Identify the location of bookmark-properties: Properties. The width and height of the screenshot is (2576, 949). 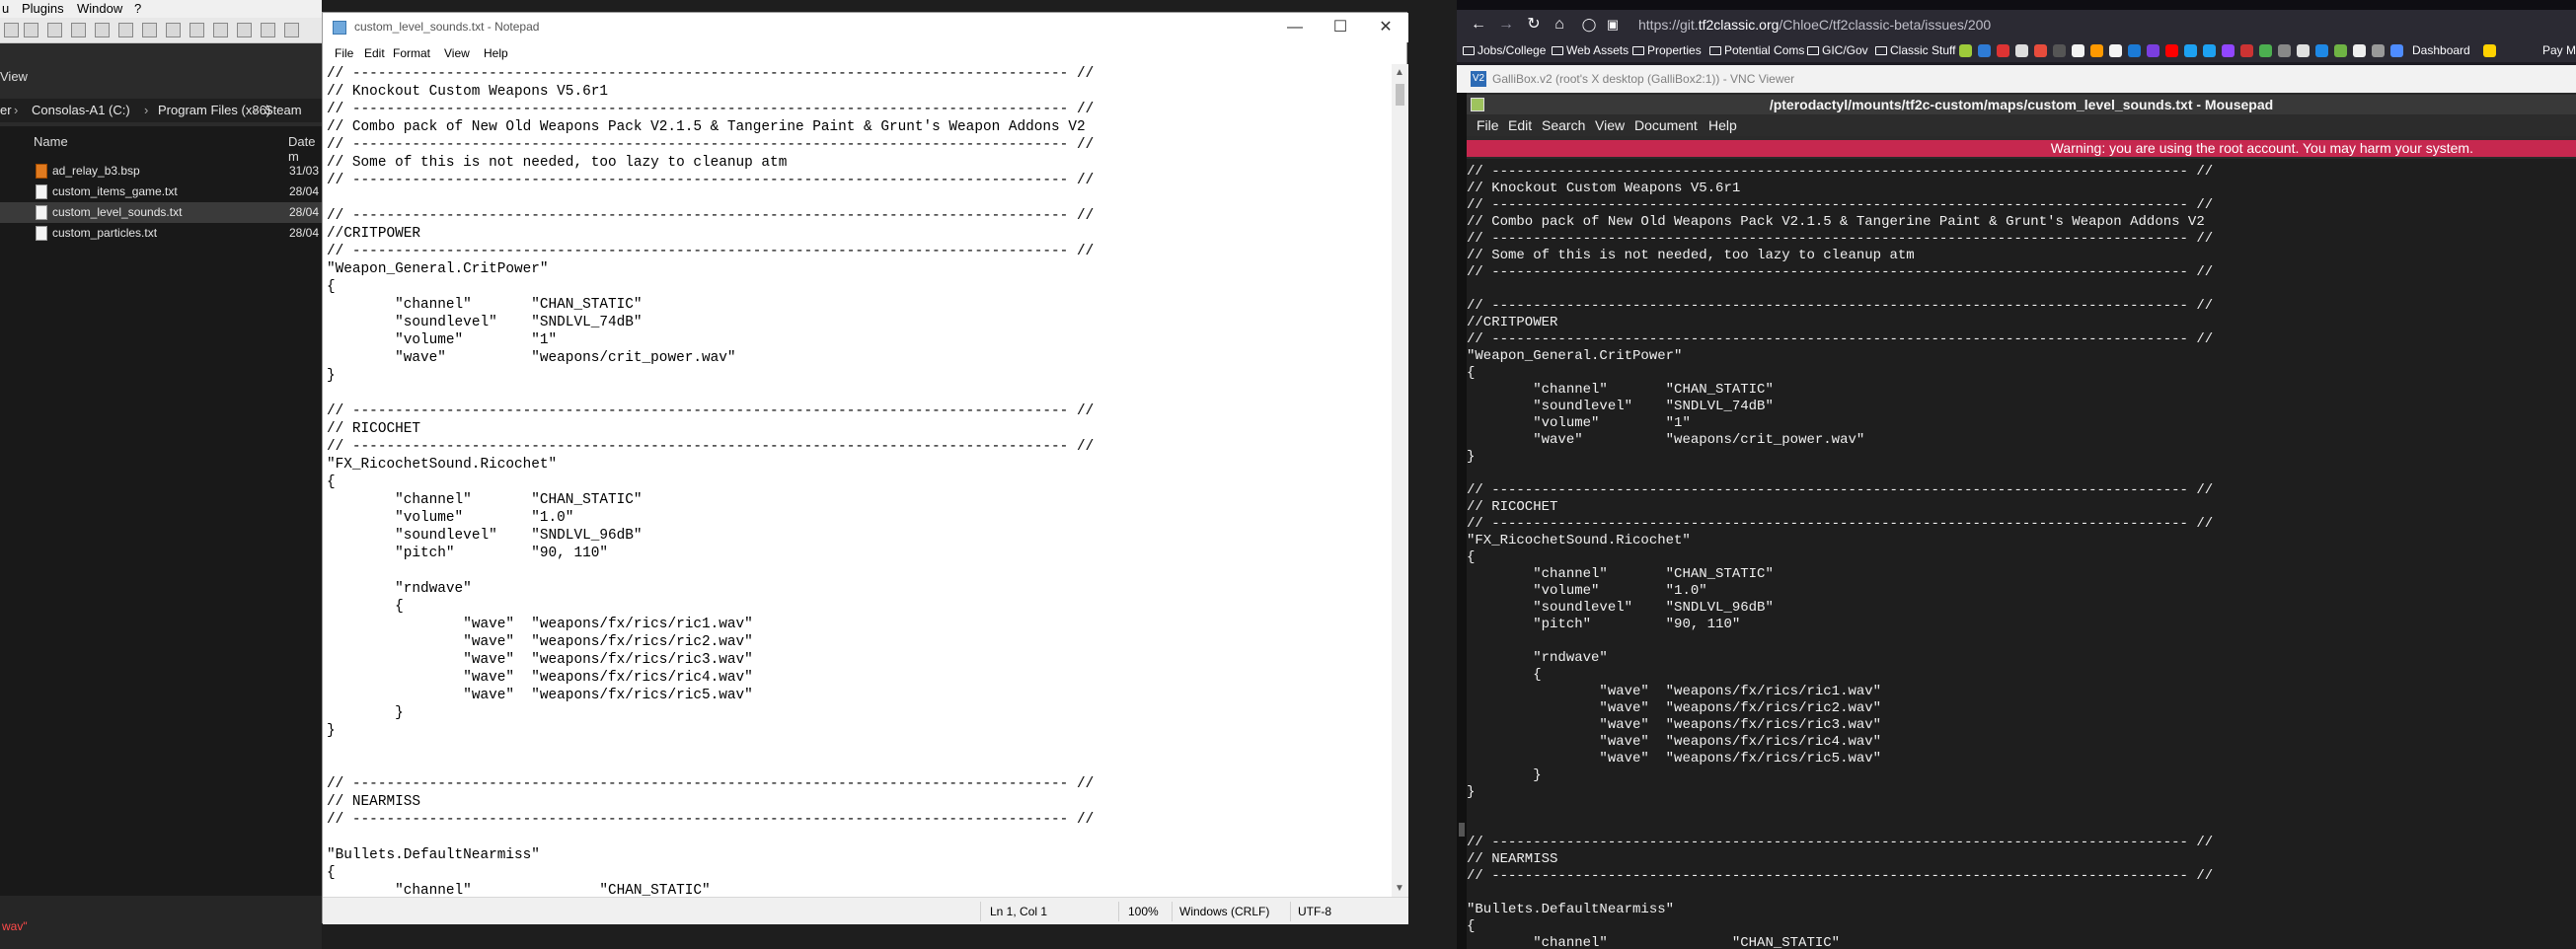
(1667, 50).